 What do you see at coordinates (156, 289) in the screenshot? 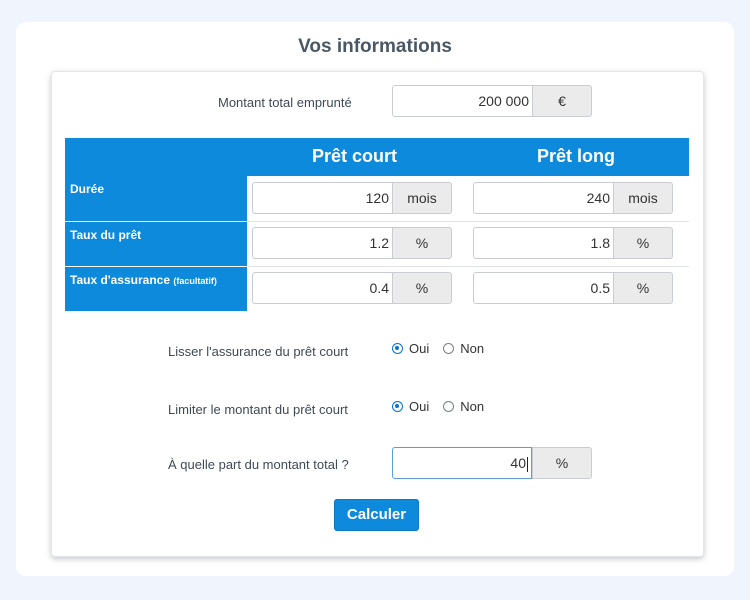
I see `row-label-assurance: Taux d'assurance (facultatif)` at bounding box center [156, 289].